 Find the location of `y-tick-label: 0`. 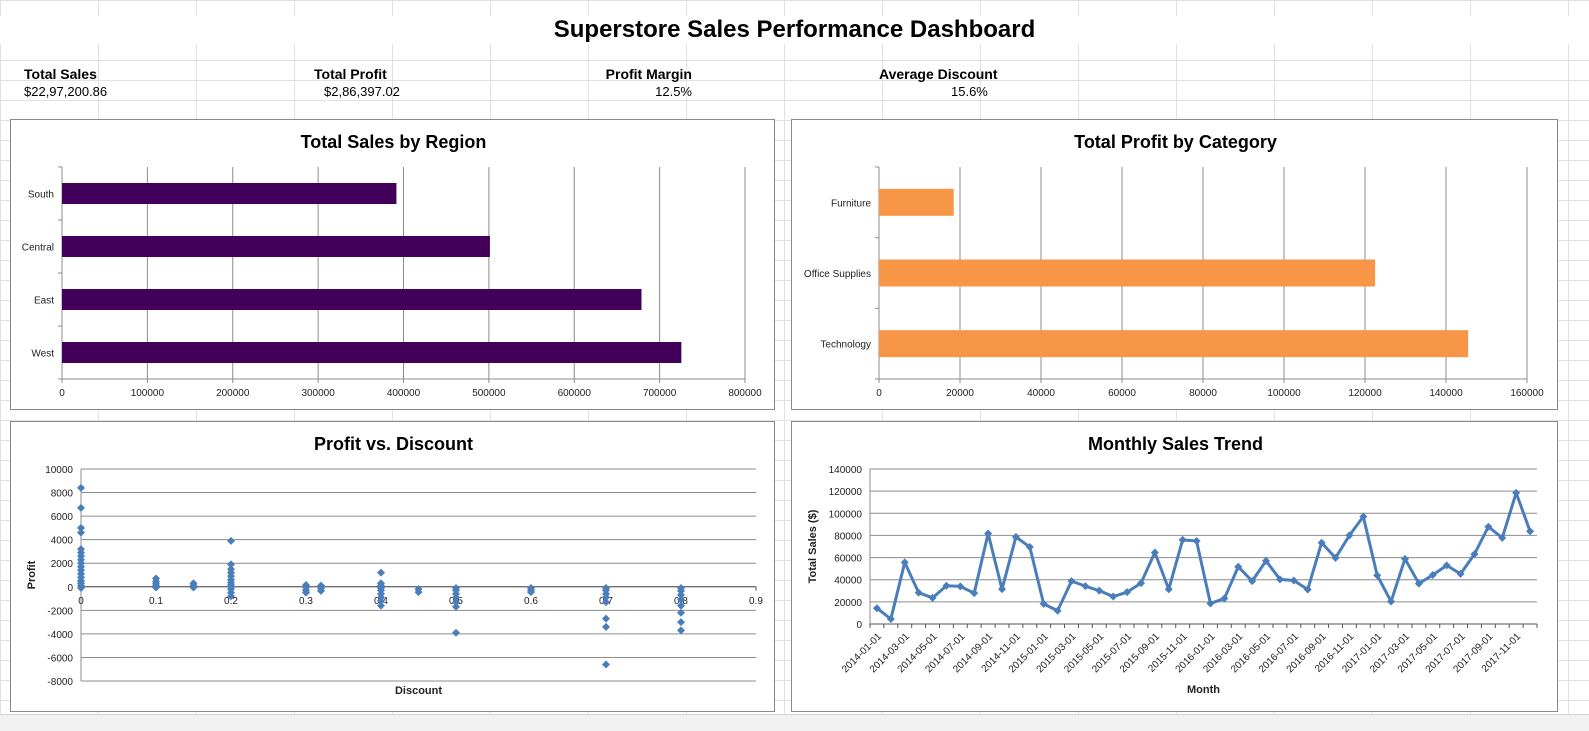

y-tick-label: 0 is located at coordinates (70, 588).